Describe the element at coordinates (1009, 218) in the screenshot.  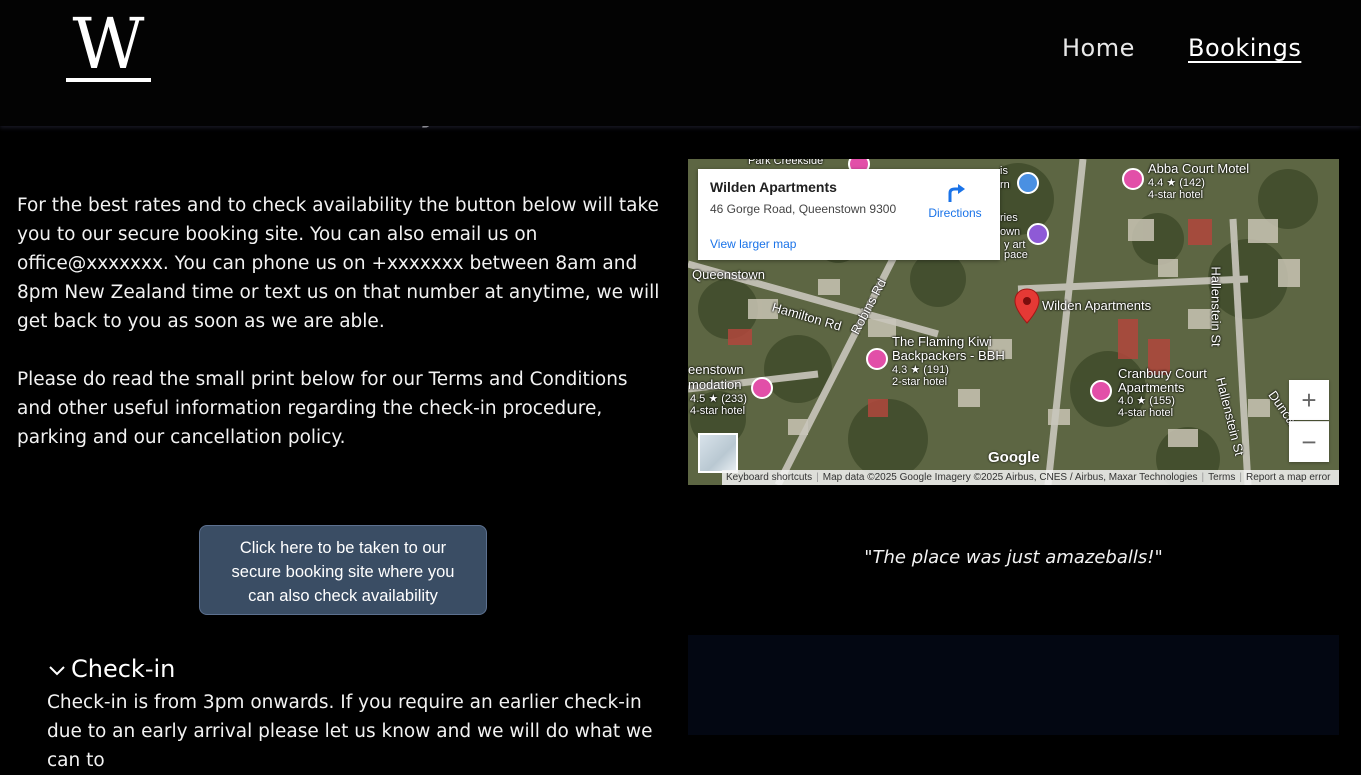
I see `map-label-partial-ries: ries` at that location.